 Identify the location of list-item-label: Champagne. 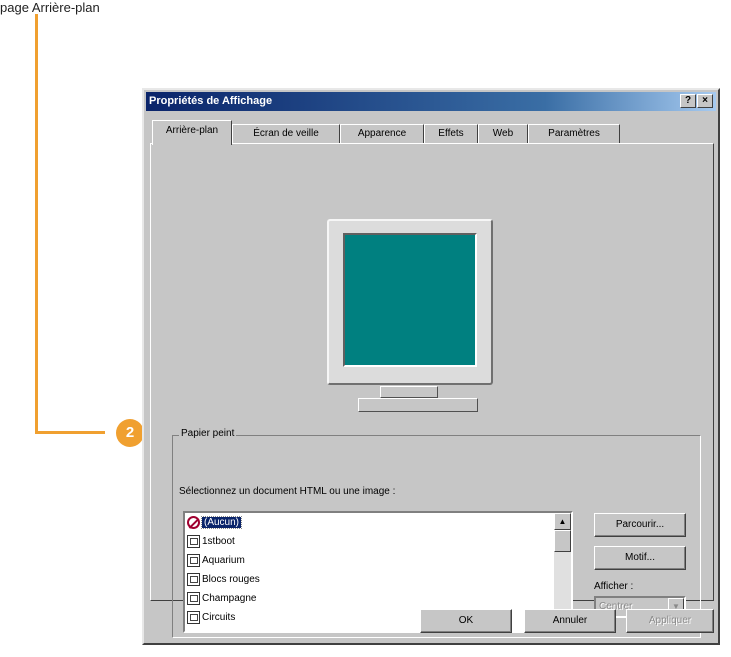
(229, 598).